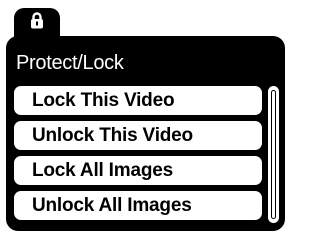 The image size is (320, 240). I want to click on lock-this-video-item: Lock This Video, so click(138, 100).